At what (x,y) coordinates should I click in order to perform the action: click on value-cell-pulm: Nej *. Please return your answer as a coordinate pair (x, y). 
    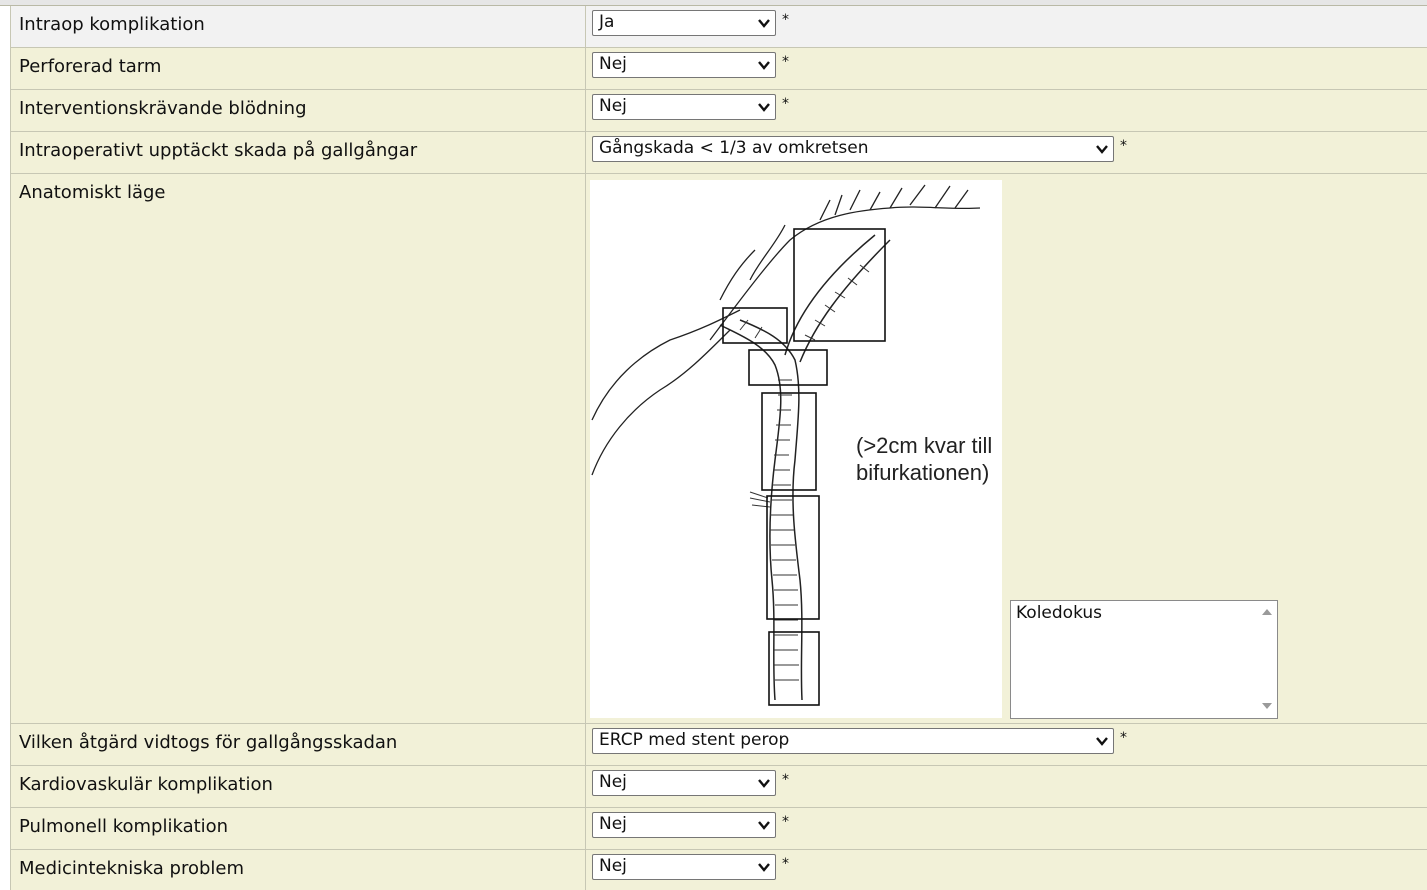
    Looking at the image, I should click on (1006, 828).